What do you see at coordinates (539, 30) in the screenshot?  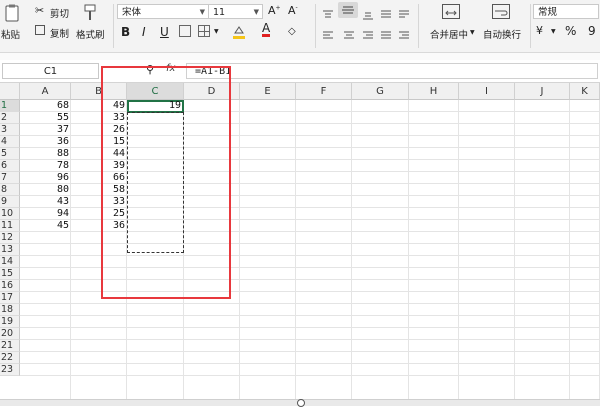 I see `currency-icon: ¥` at bounding box center [539, 30].